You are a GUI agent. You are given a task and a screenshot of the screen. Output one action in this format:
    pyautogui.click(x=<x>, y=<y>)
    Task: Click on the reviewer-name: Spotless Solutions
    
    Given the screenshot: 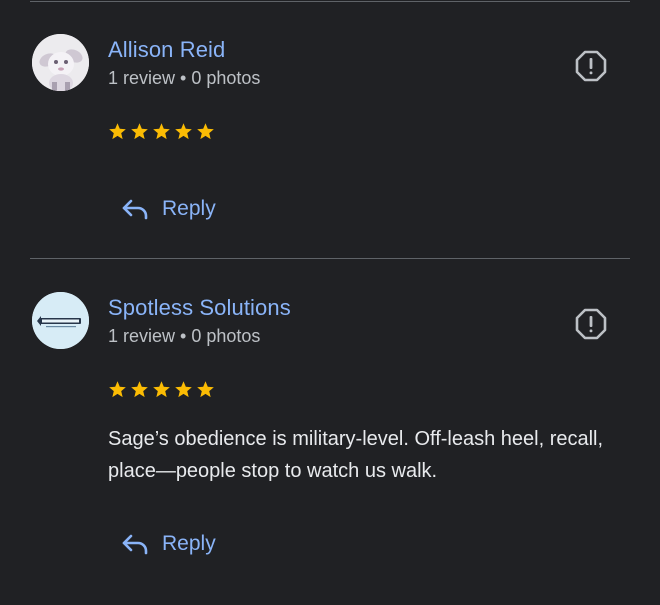 What is the action you would take?
    pyautogui.click(x=199, y=308)
    